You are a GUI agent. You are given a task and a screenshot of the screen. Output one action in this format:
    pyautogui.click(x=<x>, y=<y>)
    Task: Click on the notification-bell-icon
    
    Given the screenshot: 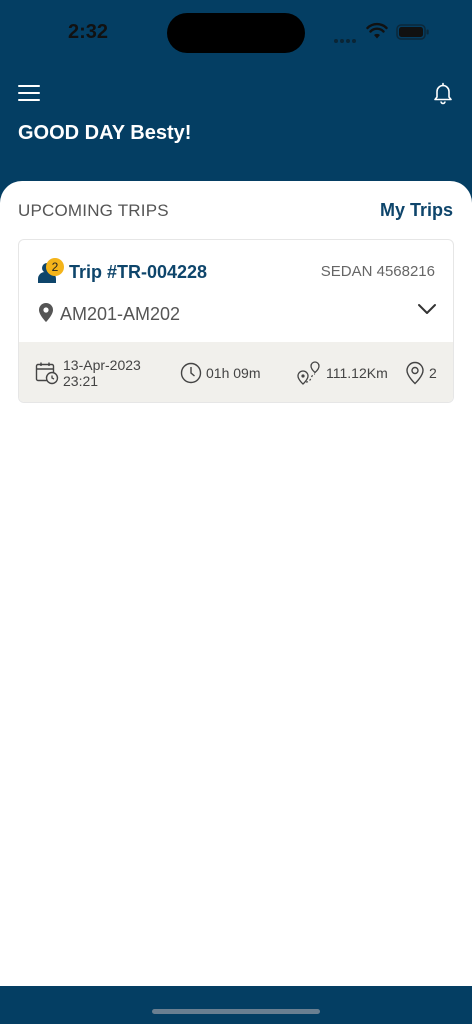 What is the action you would take?
    pyautogui.click(x=443, y=93)
    